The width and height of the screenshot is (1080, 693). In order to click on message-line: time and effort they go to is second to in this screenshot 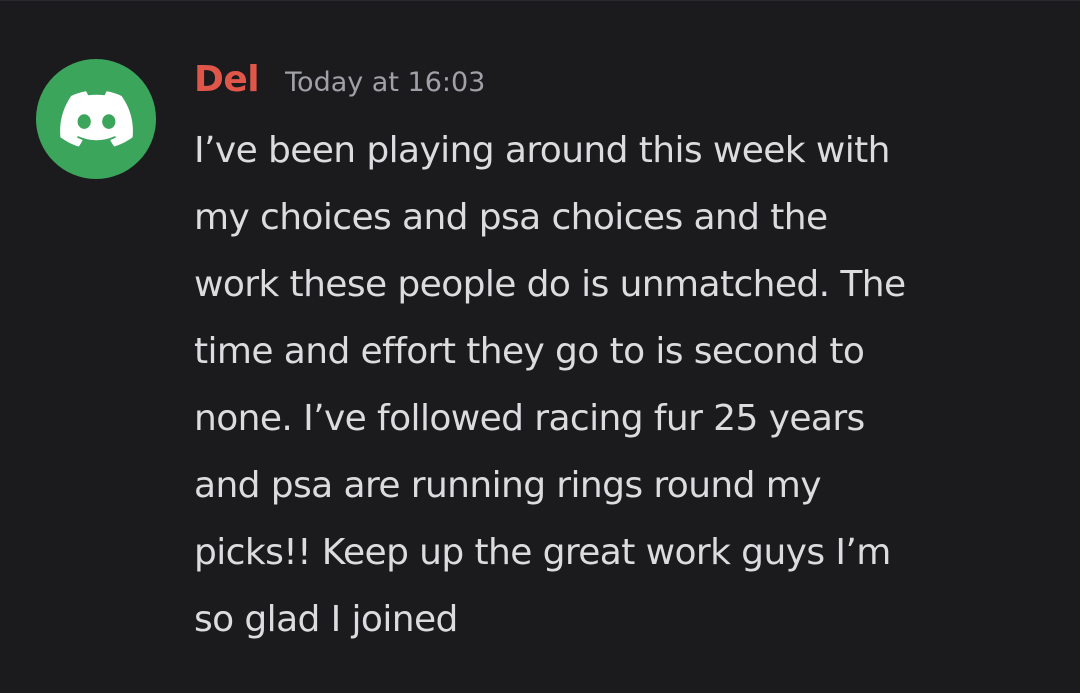, I will do `click(529, 351)`.